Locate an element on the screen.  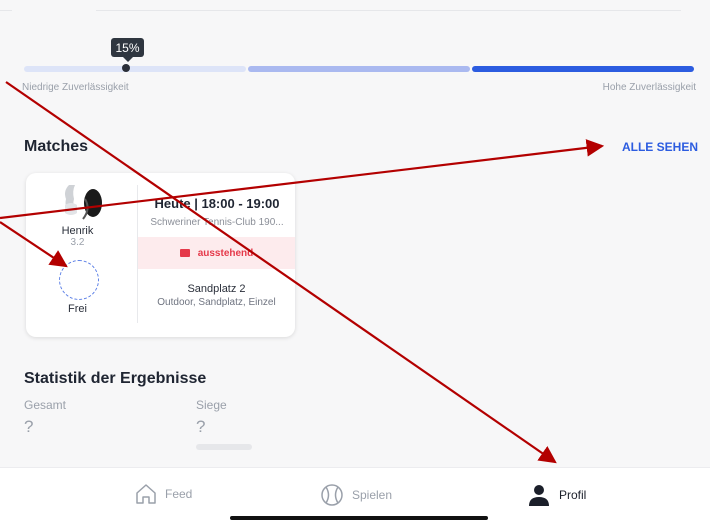
top-divider is located at coordinates (355, 6).